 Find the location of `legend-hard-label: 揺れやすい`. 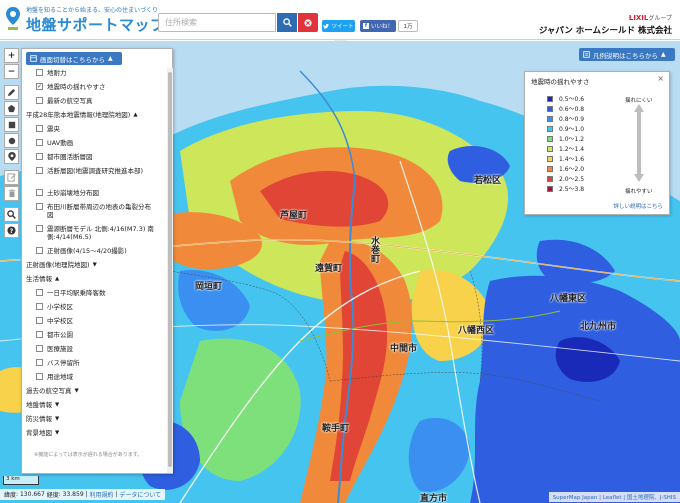

legend-hard-label: 揺れやすい is located at coordinates (639, 192).